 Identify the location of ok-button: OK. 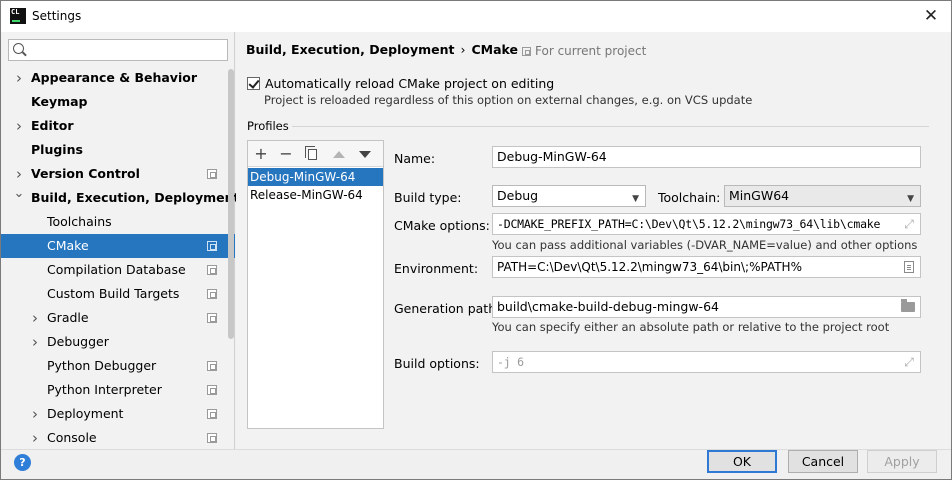
(742, 461).